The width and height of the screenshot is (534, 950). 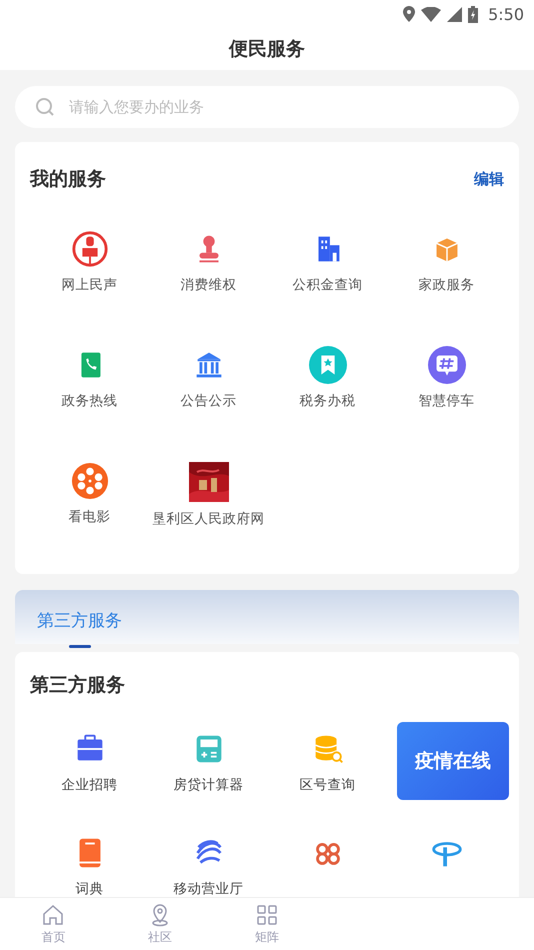 What do you see at coordinates (89, 249) in the screenshot?
I see `microphone-icon` at bounding box center [89, 249].